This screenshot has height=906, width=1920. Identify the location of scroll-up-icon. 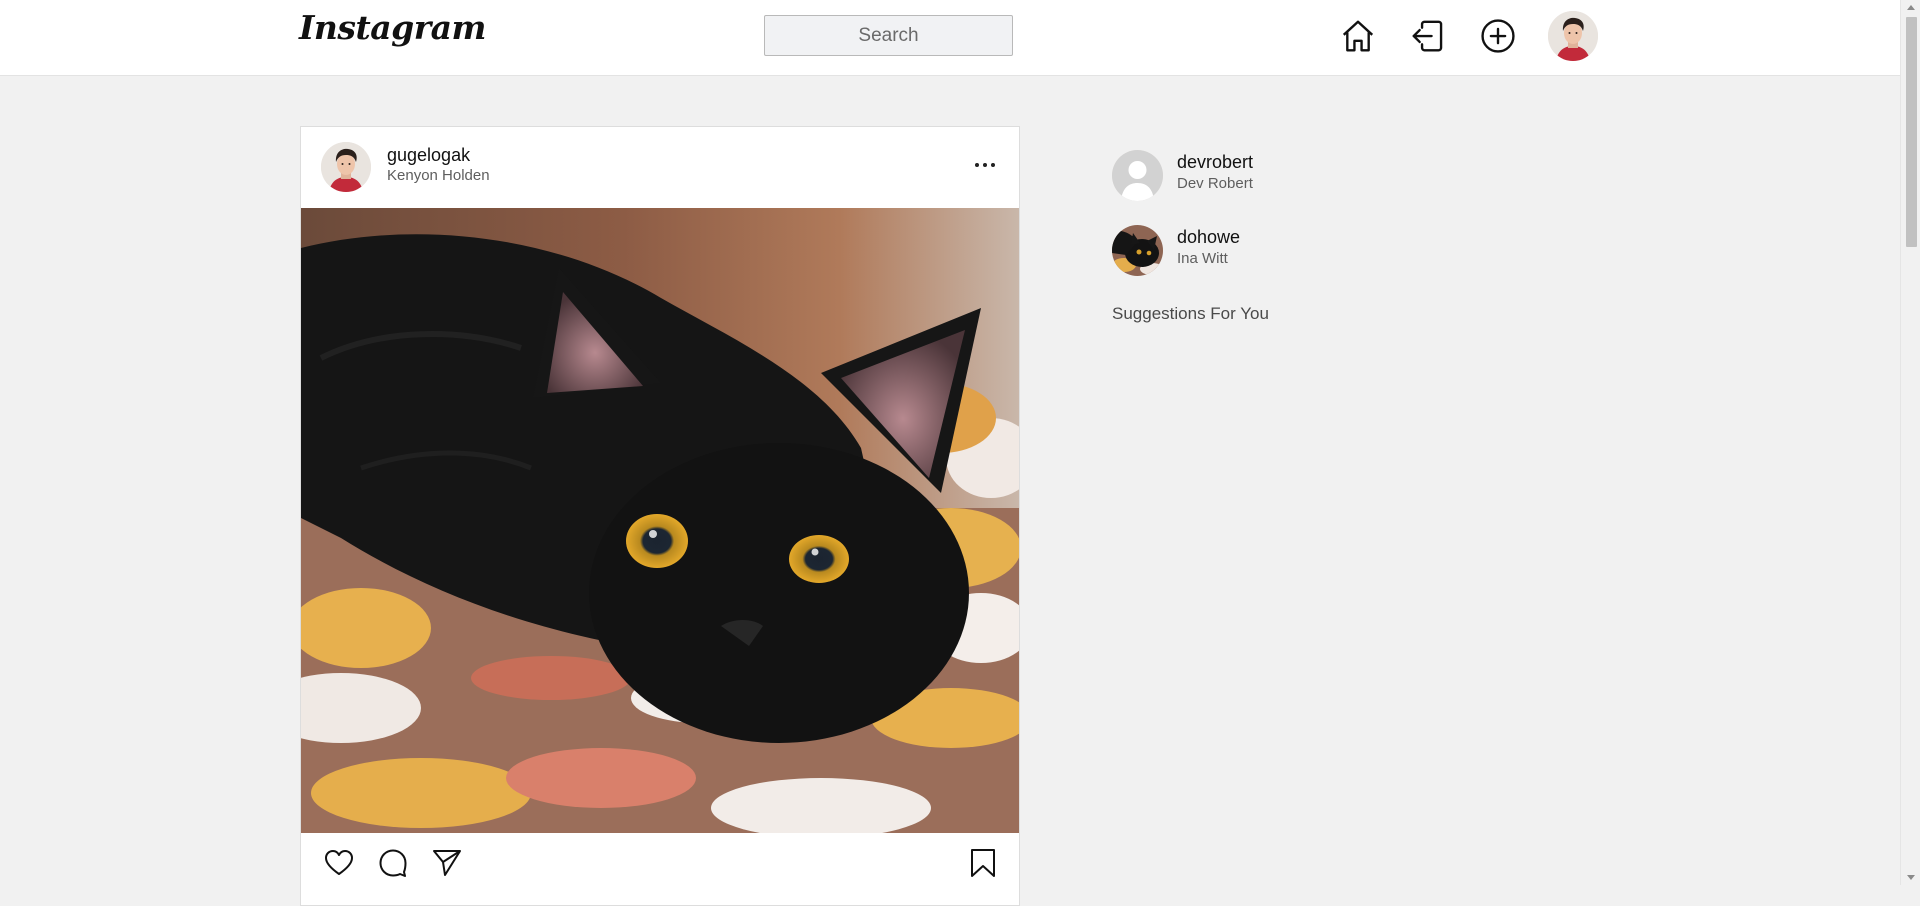
(1911, 7).